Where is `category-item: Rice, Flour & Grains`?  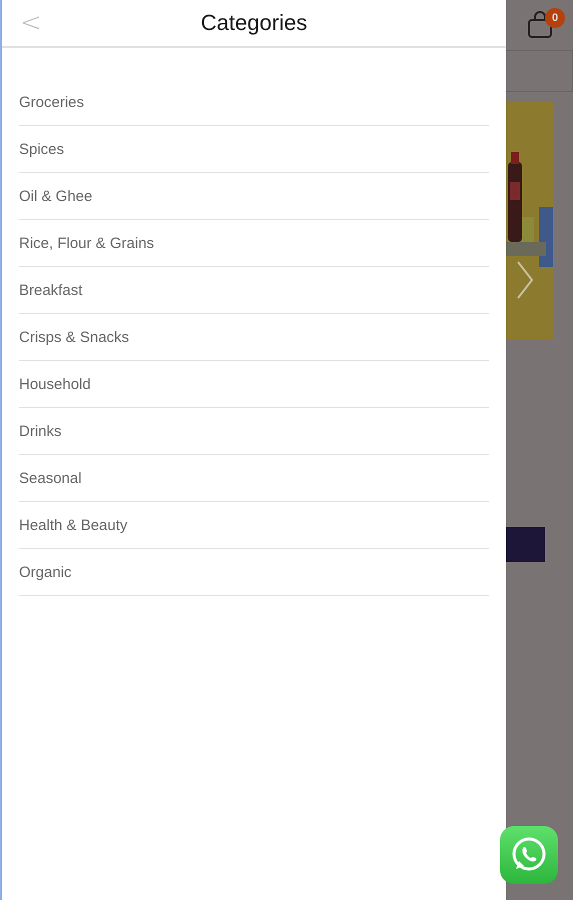 category-item: Rice, Flour & Grains is located at coordinates (254, 243).